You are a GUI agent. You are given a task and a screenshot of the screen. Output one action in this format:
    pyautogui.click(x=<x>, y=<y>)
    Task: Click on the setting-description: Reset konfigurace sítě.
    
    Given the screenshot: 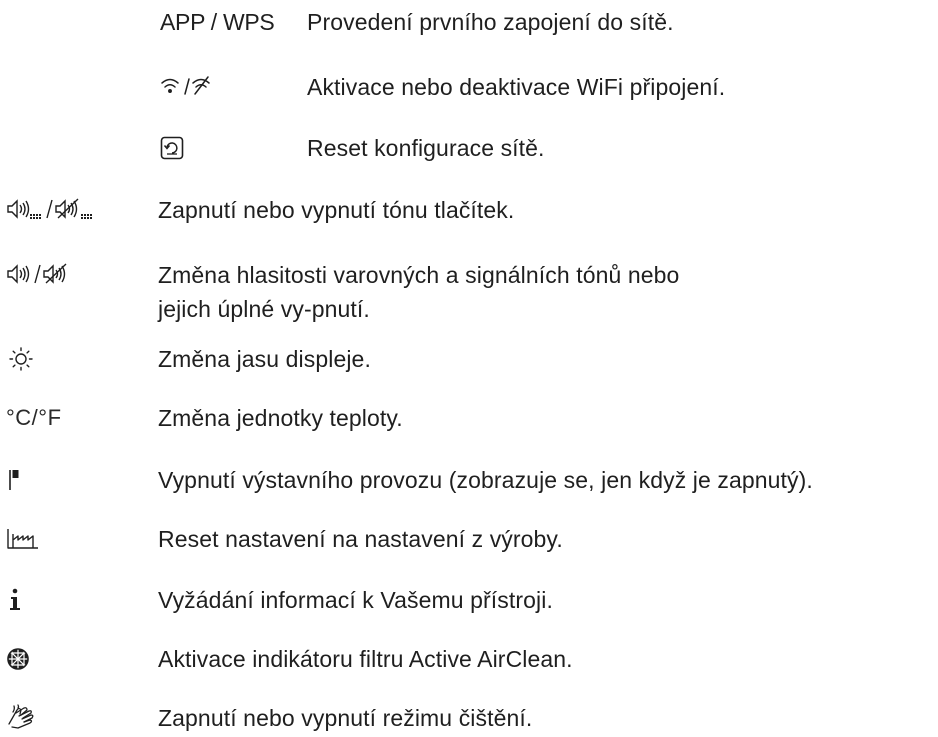 What is the action you would take?
    pyautogui.click(x=426, y=148)
    